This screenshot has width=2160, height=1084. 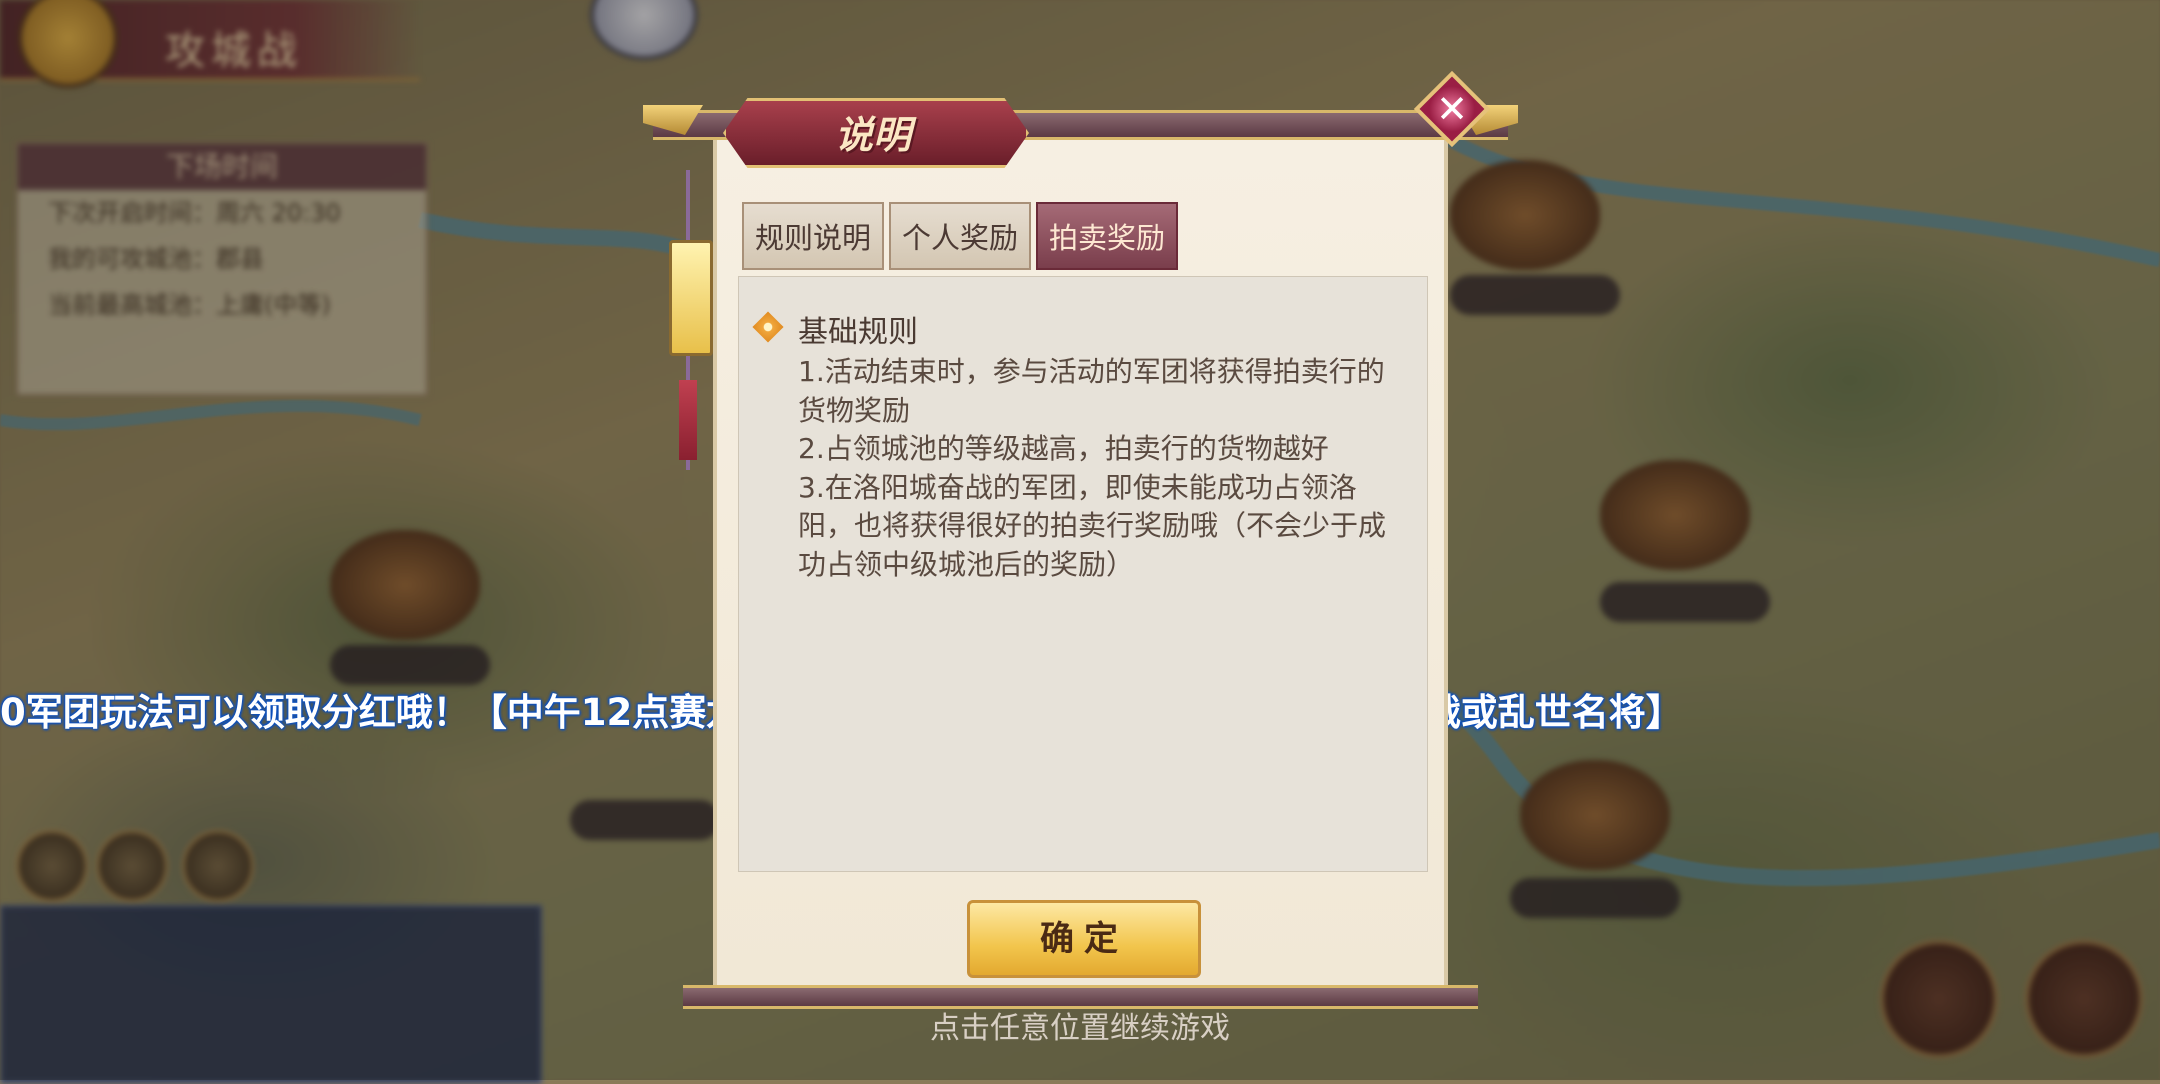 I want to click on tab-rules: 规则说明, so click(x=813, y=236).